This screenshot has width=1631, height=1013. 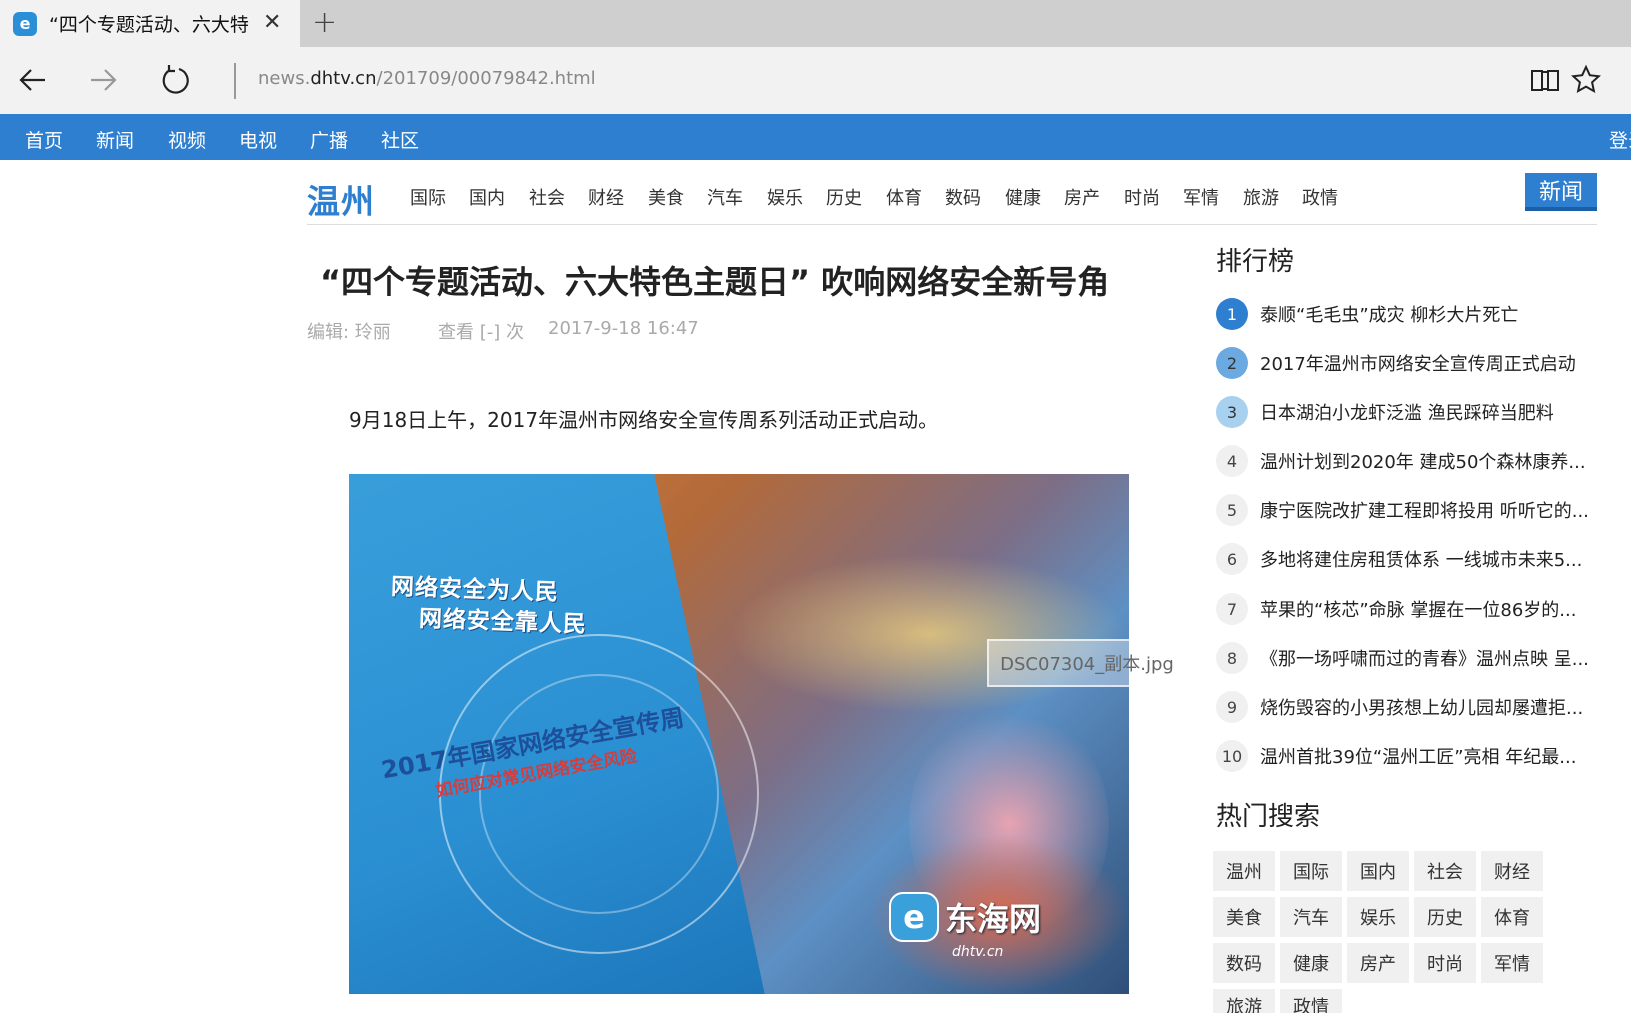 I want to click on channel-link: 体育, so click(x=904, y=197).